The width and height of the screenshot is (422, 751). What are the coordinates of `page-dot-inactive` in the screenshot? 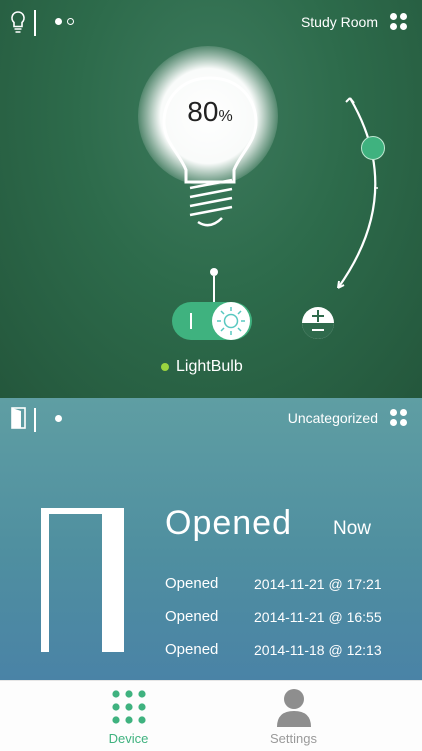 It's located at (70, 21).